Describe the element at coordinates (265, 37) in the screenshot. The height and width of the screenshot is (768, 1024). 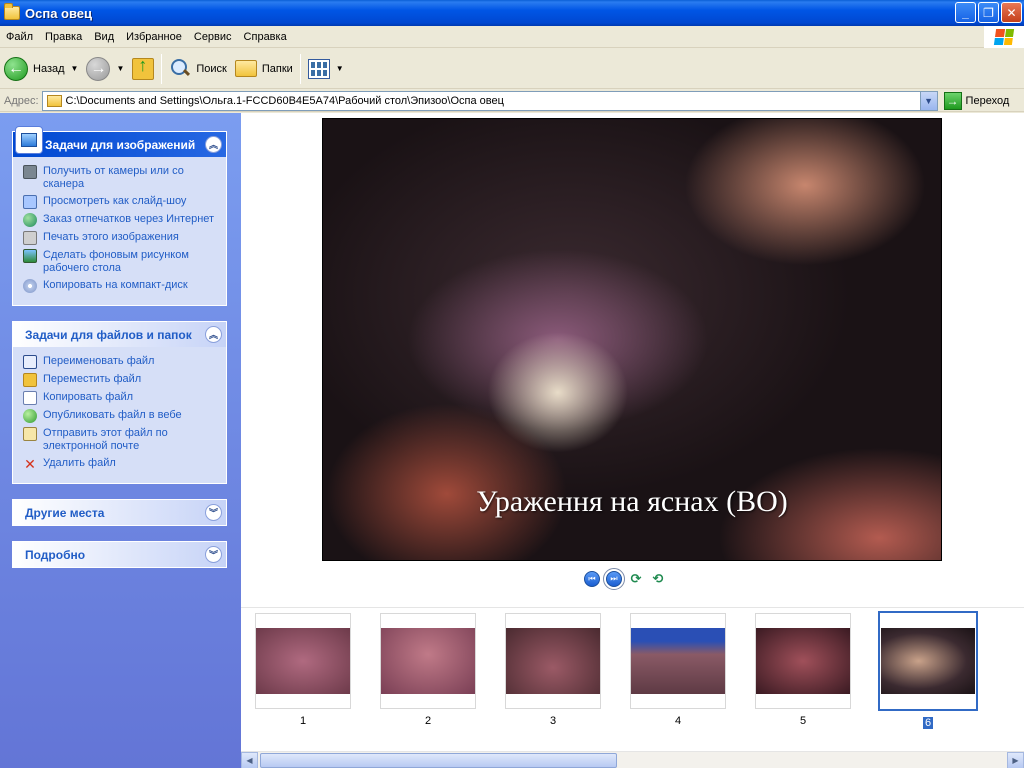
I see `menu-help: Справка` at that location.